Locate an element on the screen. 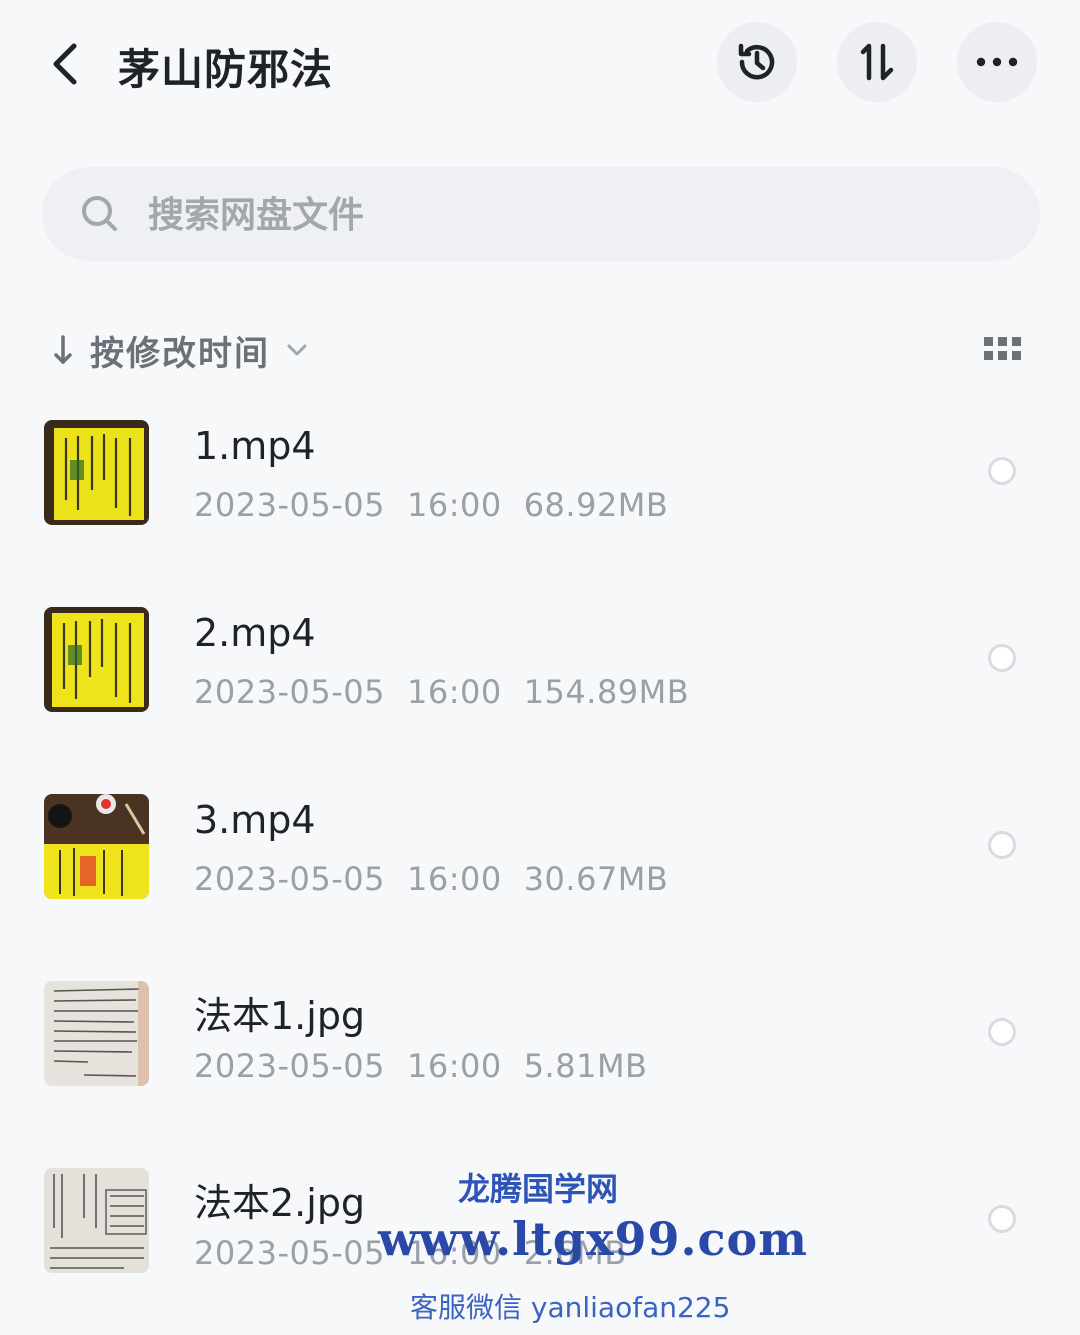  search-icon is located at coordinates (99, 213).